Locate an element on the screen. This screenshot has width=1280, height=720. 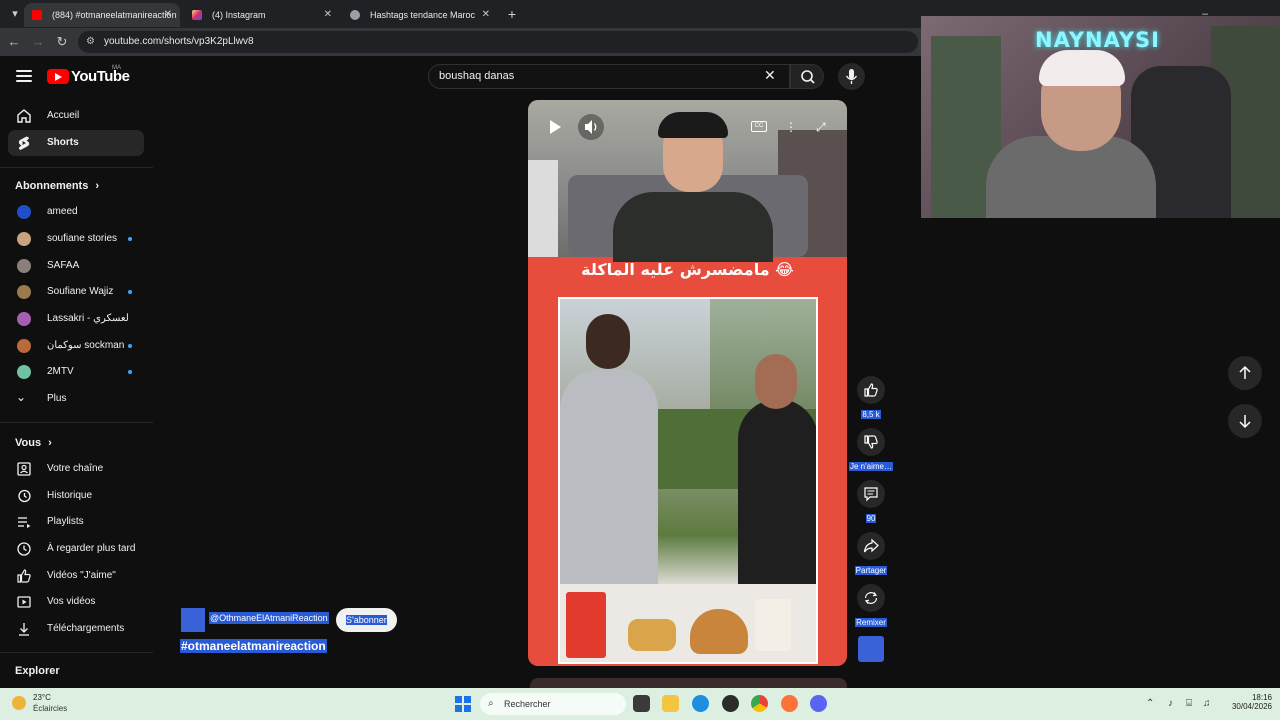
thumbs-up-icon is located at coordinates (871, 390).